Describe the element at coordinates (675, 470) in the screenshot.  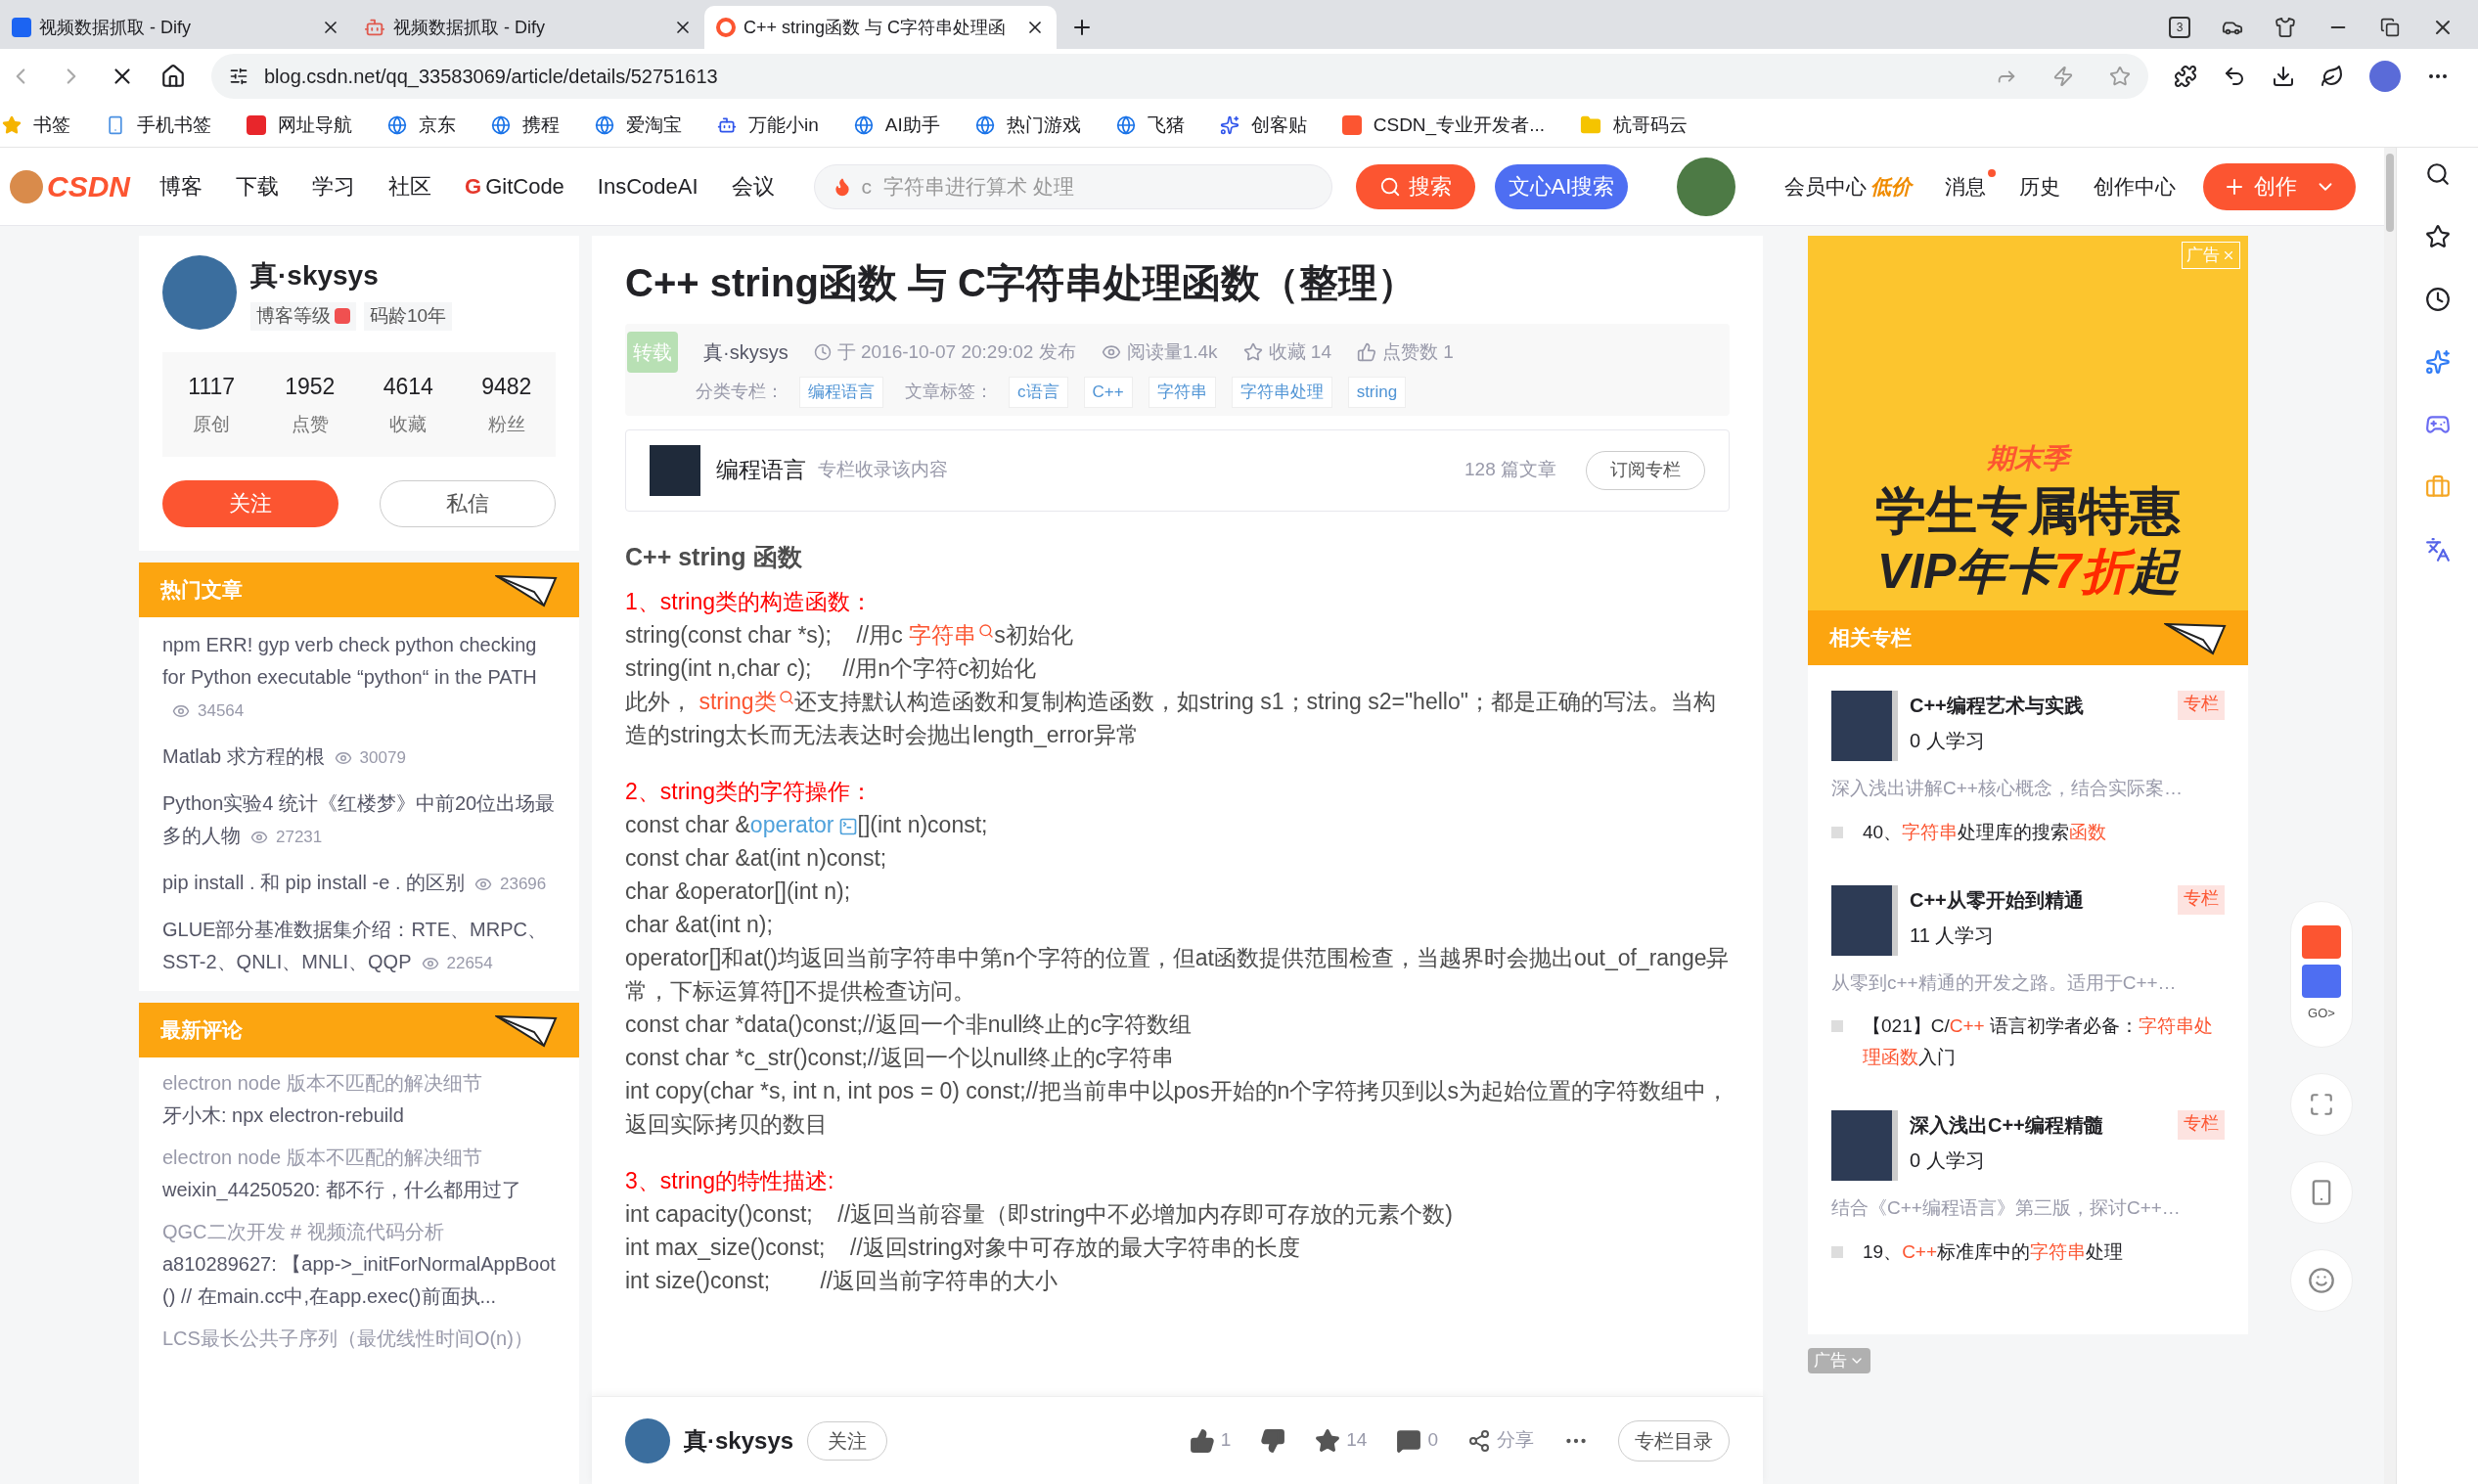
I see `column-cover` at that location.